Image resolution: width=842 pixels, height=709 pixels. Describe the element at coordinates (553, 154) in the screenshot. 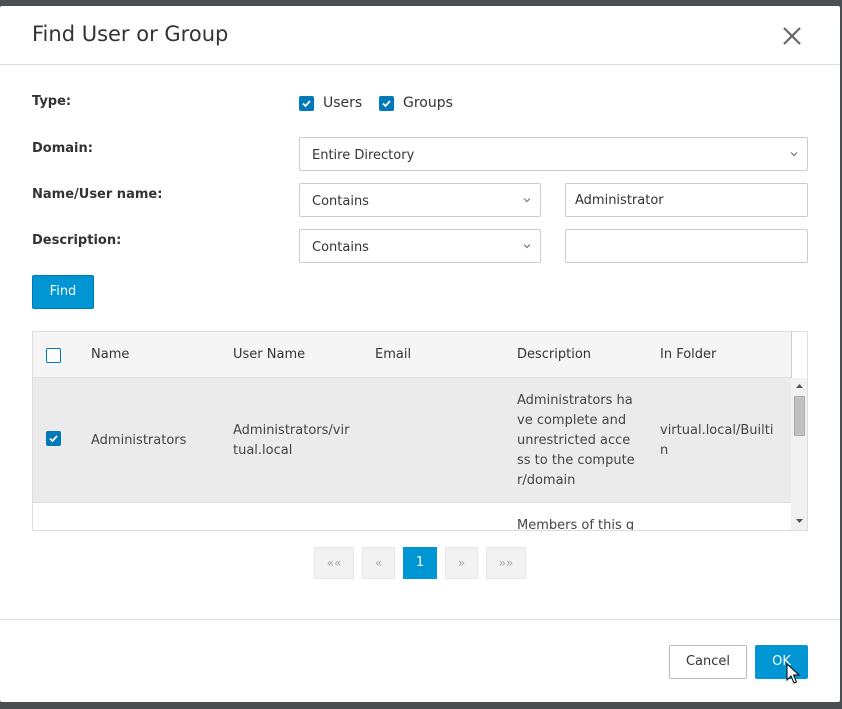

I see `domain-select: Entire Directory` at that location.